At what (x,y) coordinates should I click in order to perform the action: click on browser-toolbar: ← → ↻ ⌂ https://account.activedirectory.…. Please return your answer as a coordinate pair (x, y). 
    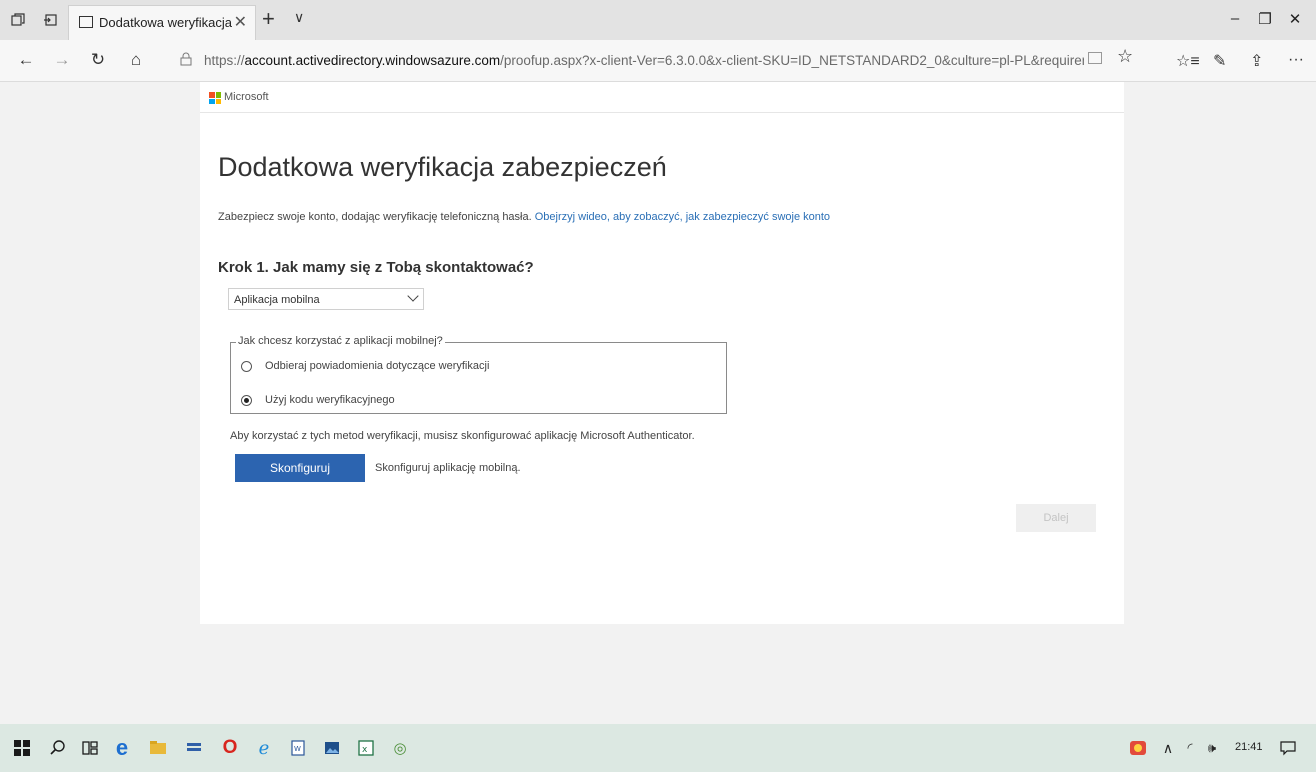
    Looking at the image, I should click on (658, 61).